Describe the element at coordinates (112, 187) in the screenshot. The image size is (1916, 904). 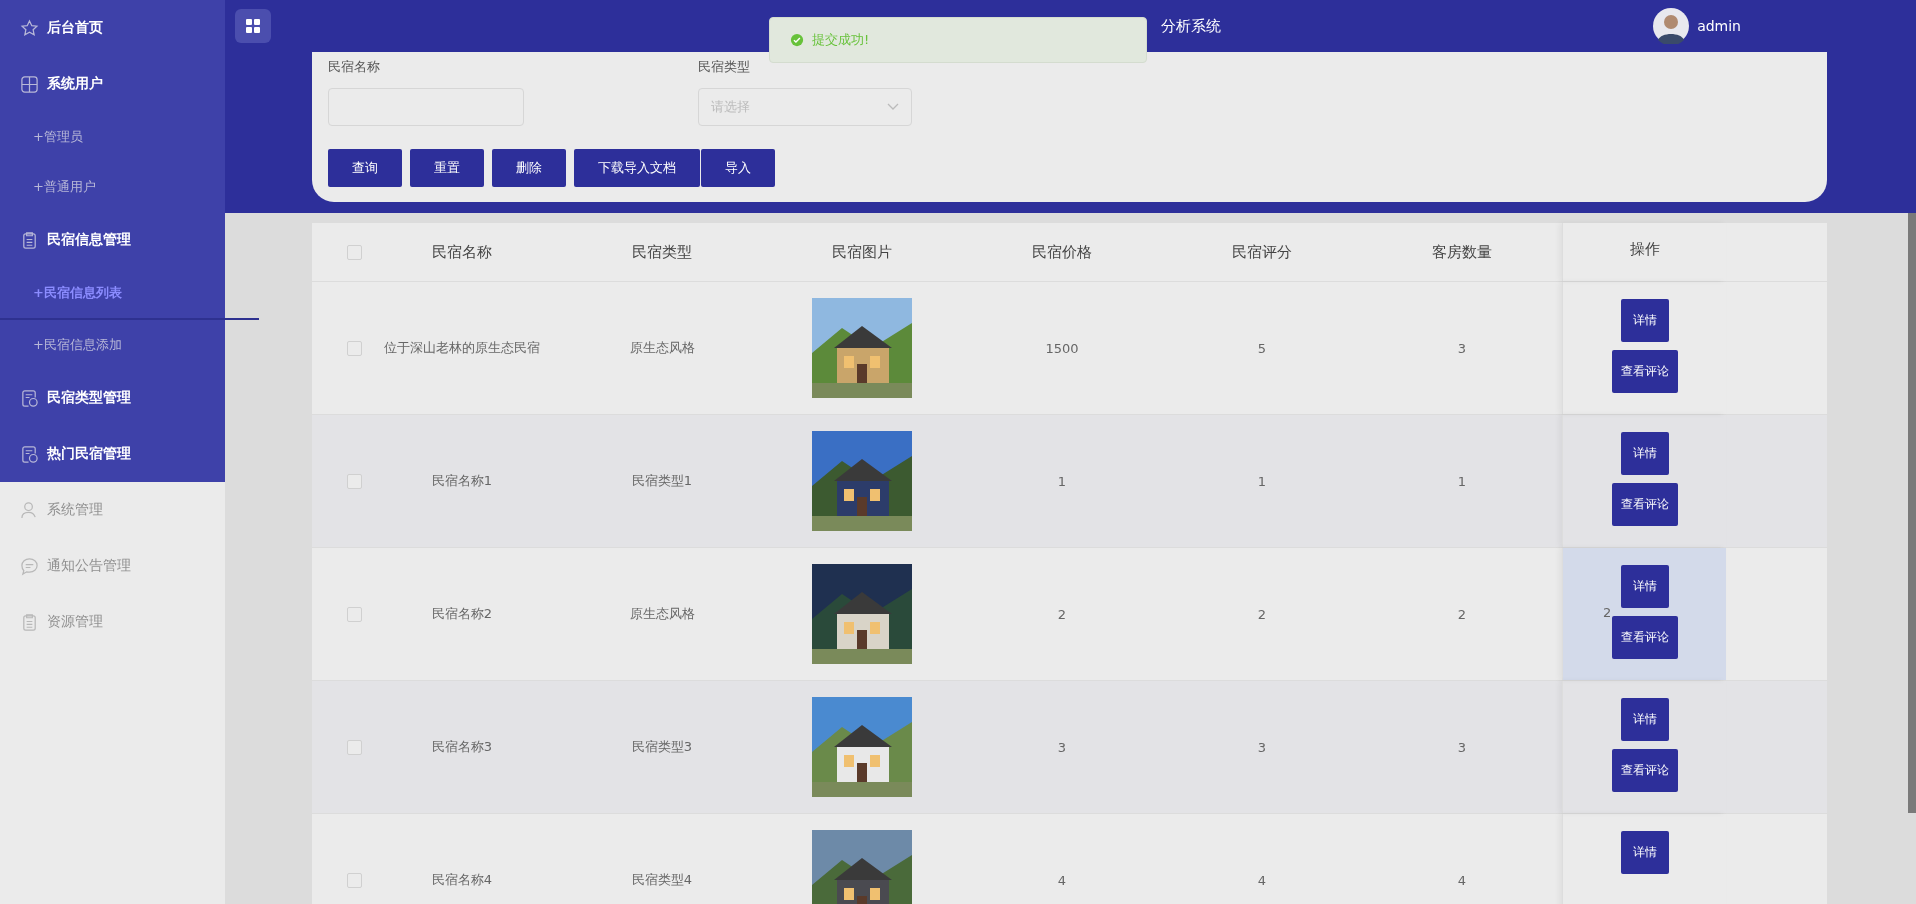
I see `sidebar-item: +普通用户` at that location.